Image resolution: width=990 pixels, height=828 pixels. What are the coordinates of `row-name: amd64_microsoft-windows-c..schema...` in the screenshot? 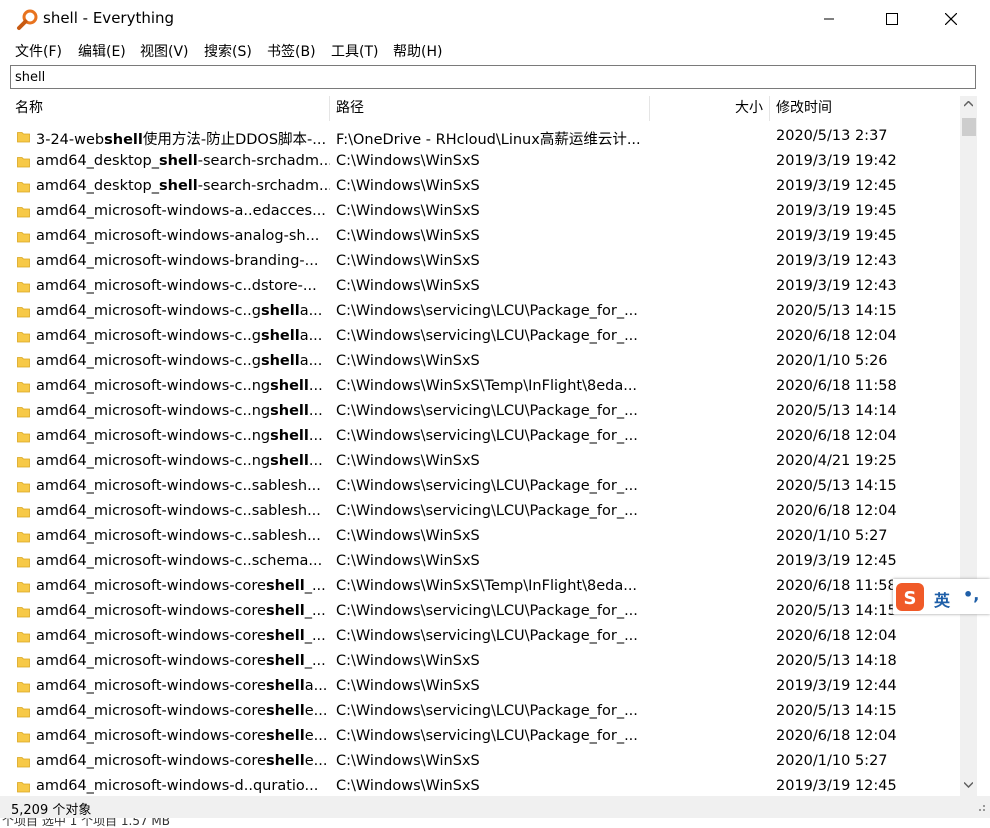 It's located at (179, 561).